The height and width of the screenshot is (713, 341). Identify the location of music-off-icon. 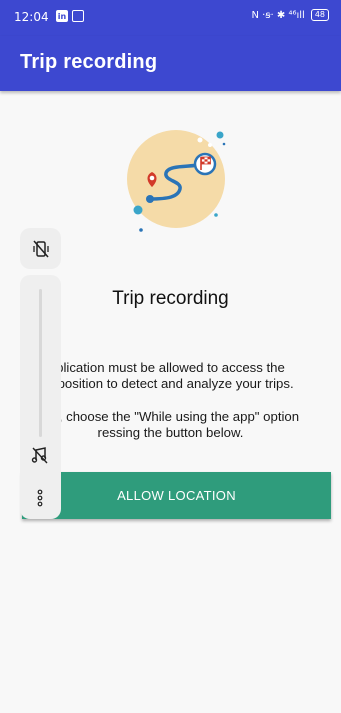
(40, 455).